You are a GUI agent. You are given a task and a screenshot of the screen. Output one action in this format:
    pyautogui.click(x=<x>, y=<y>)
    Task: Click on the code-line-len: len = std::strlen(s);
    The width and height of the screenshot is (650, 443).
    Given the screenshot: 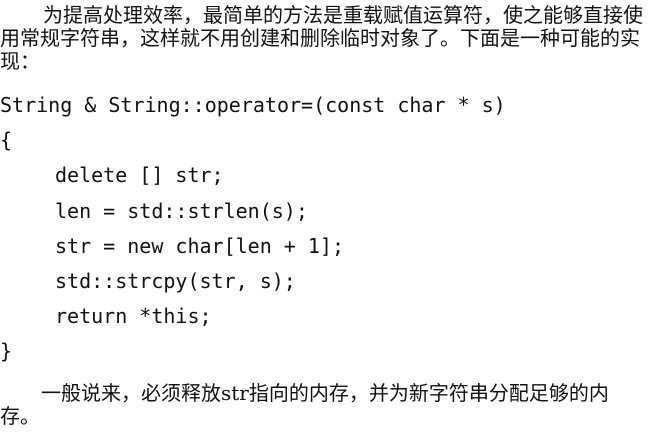 What is the action you would take?
    pyautogui.click(x=181, y=210)
    